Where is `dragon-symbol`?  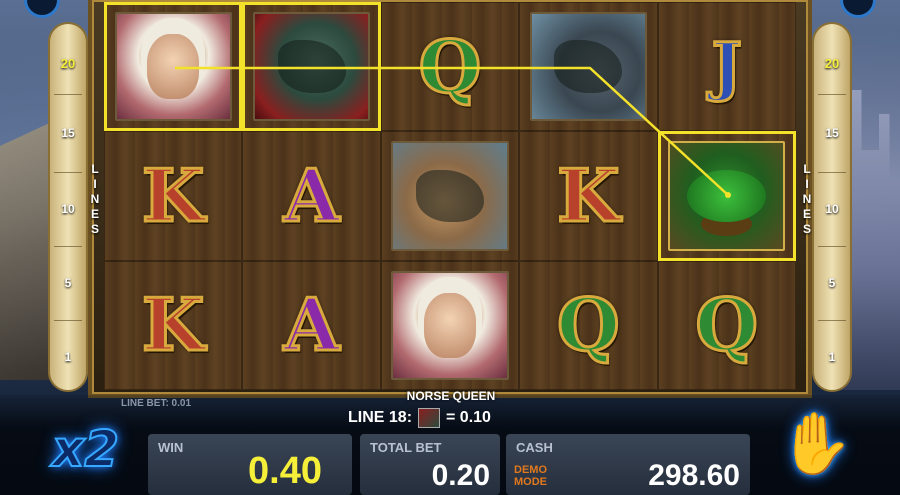 dragon-symbol is located at coordinates (311, 66).